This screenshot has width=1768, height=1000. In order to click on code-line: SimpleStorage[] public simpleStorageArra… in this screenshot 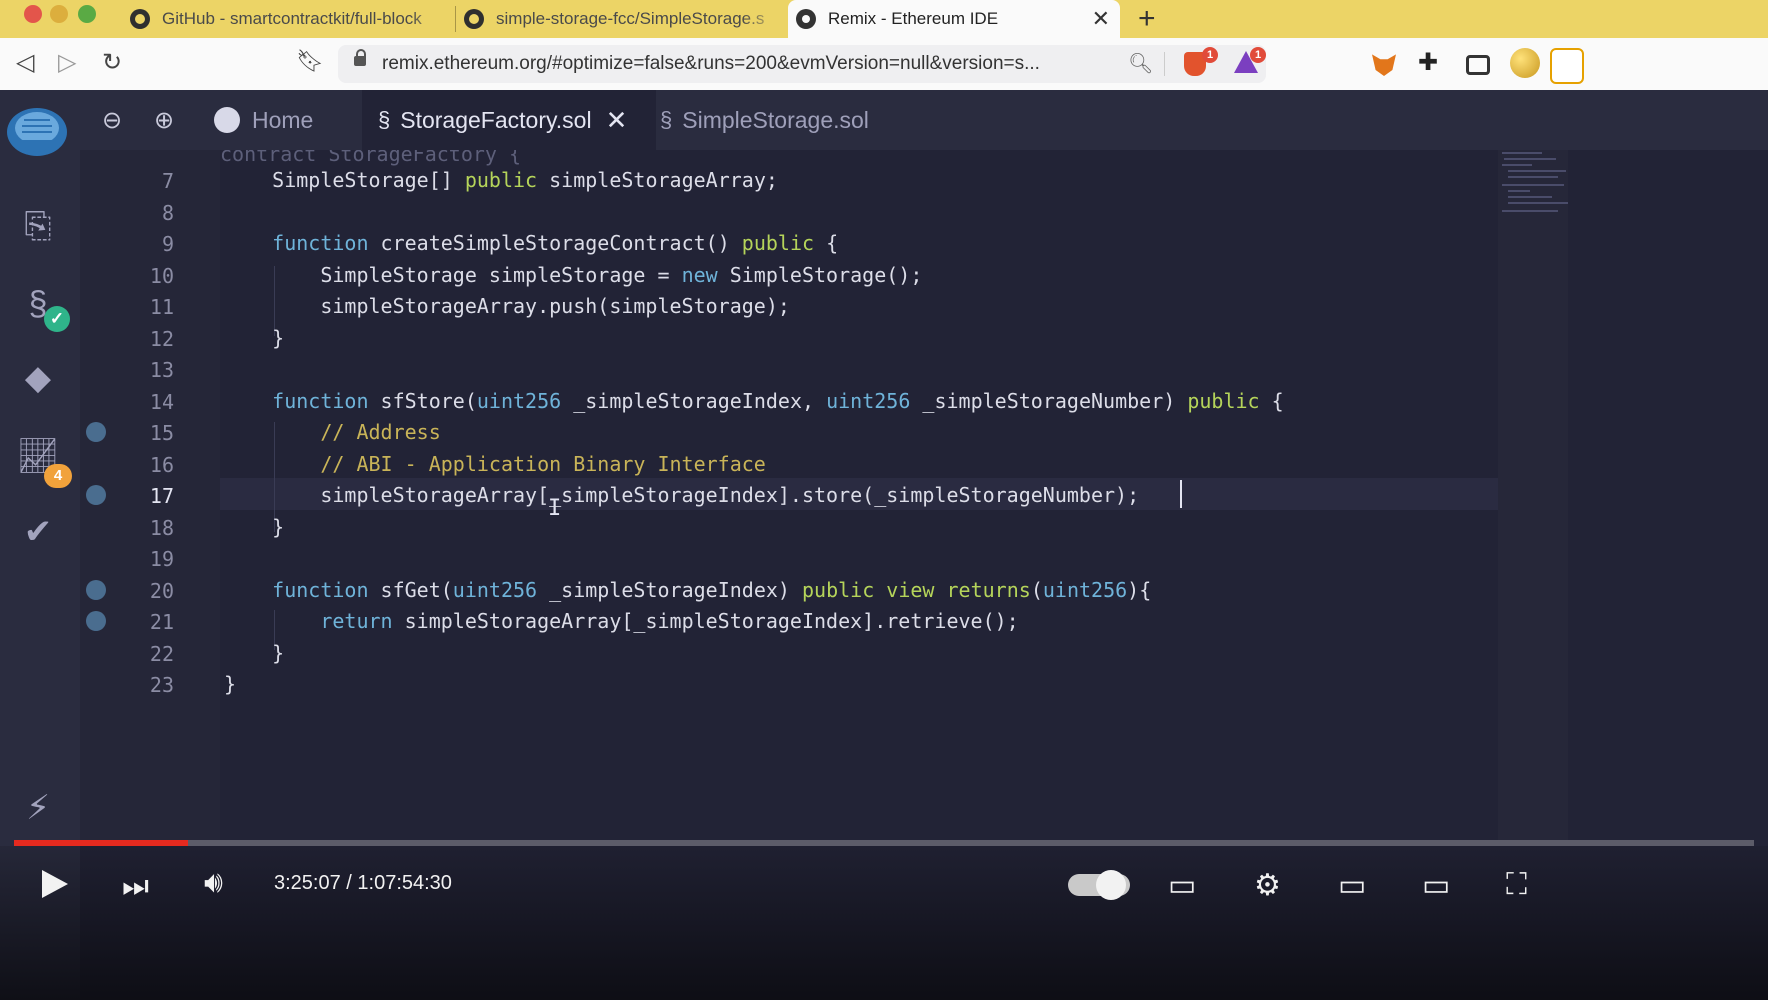, I will do `click(501, 180)`.